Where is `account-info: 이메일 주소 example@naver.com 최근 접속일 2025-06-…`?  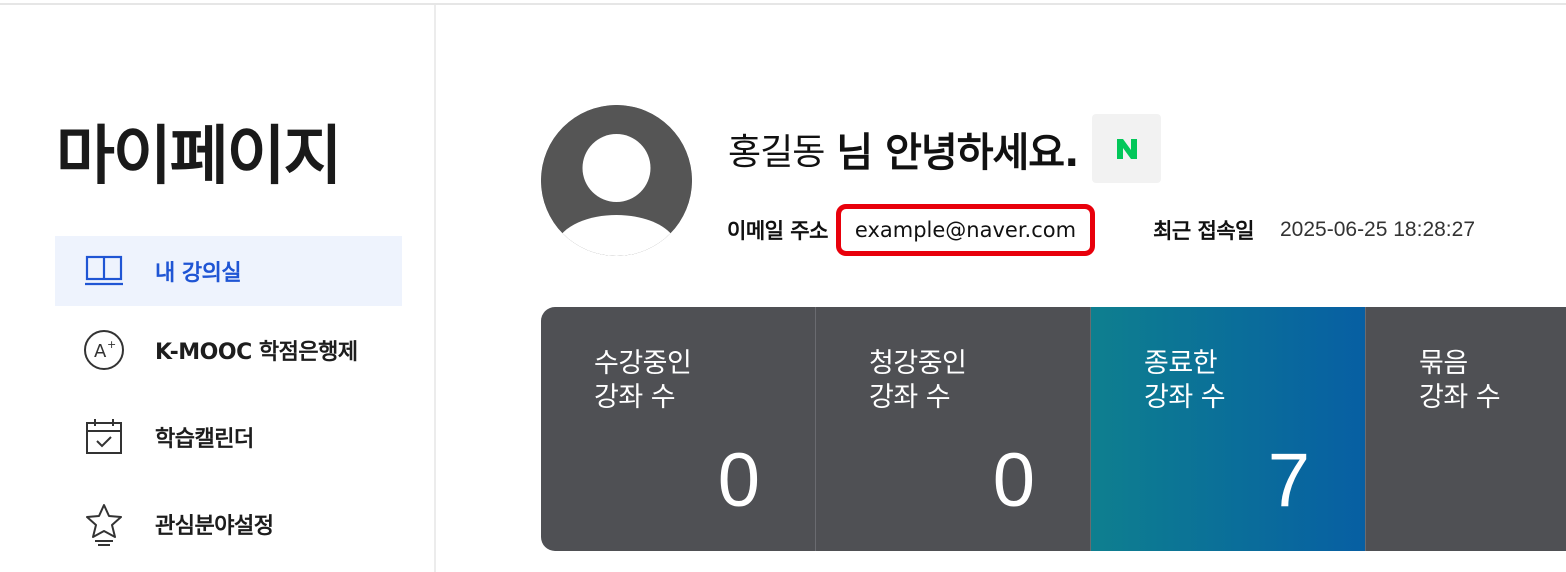 account-info: 이메일 주소 example@naver.com 최근 접속일 2025-06-… is located at coordinates (1101, 230).